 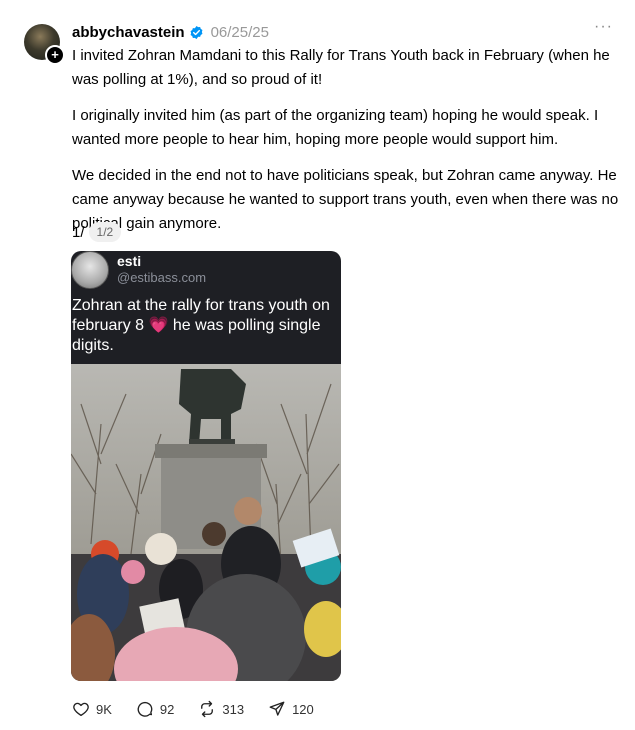 I want to click on post-actions: 9K 92 313 120, so click(x=205, y=709).